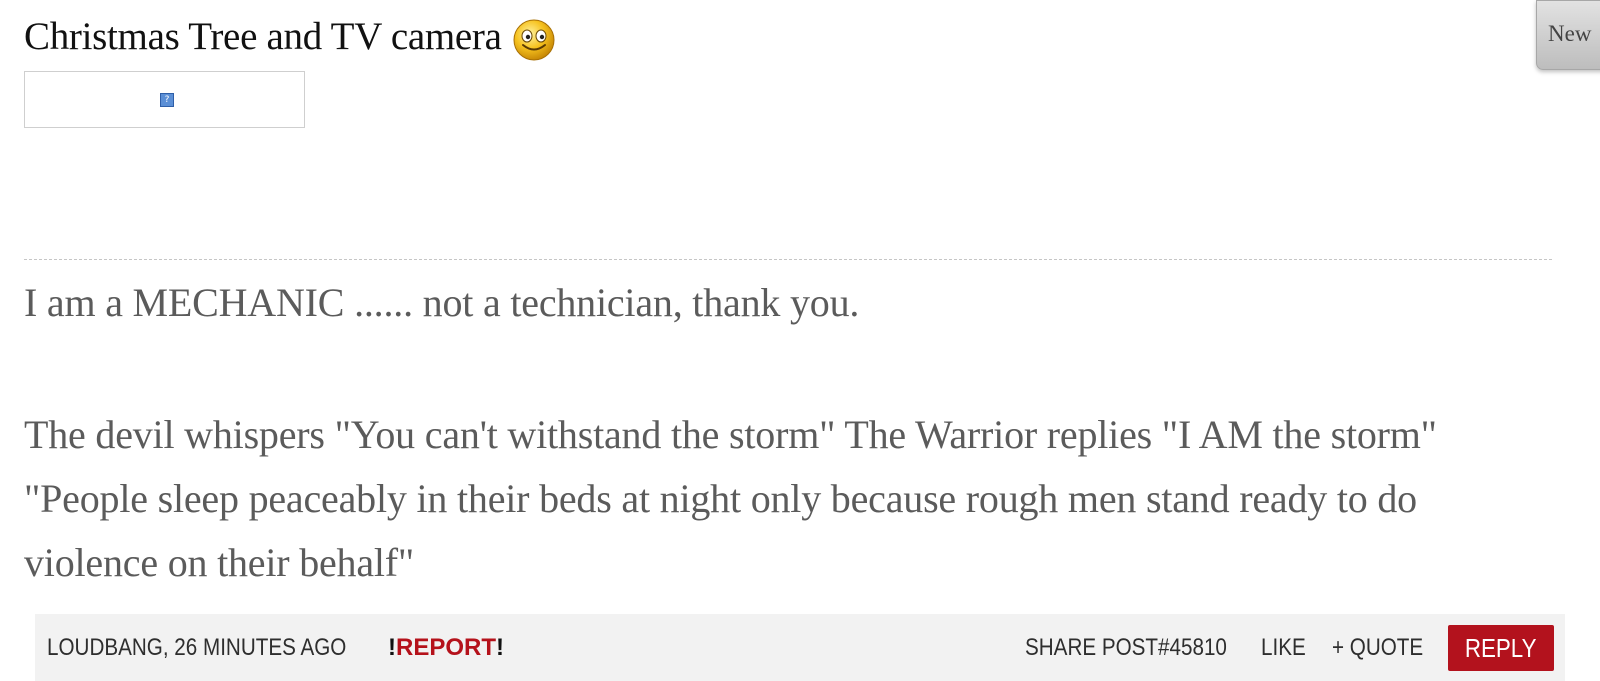  What do you see at coordinates (196, 648) in the screenshot?
I see `post-author-time: LOUDBANG, 26 MINUTES AGO` at bounding box center [196, 648].